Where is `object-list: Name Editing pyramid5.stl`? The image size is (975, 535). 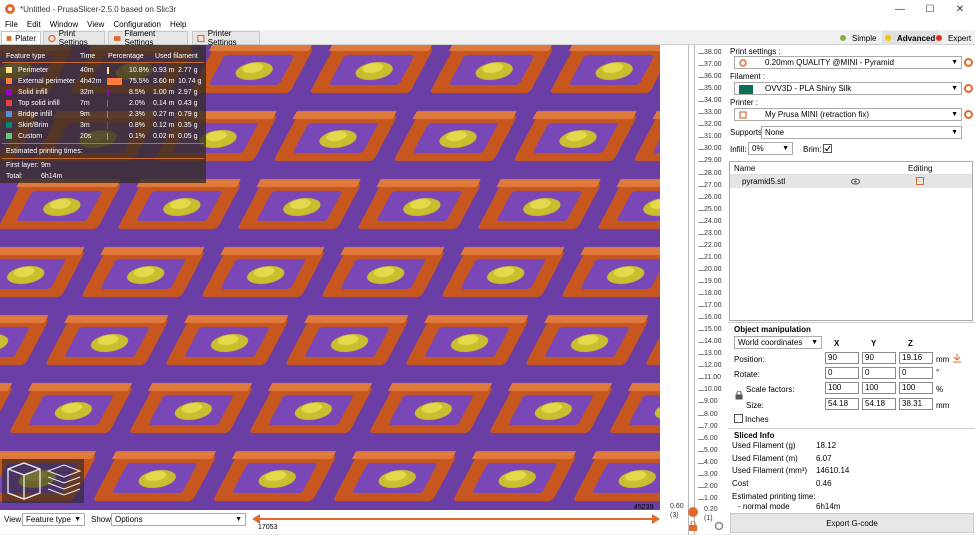 object-list: Name Editing pyramid5.stl is located at coordinates (851, 241).